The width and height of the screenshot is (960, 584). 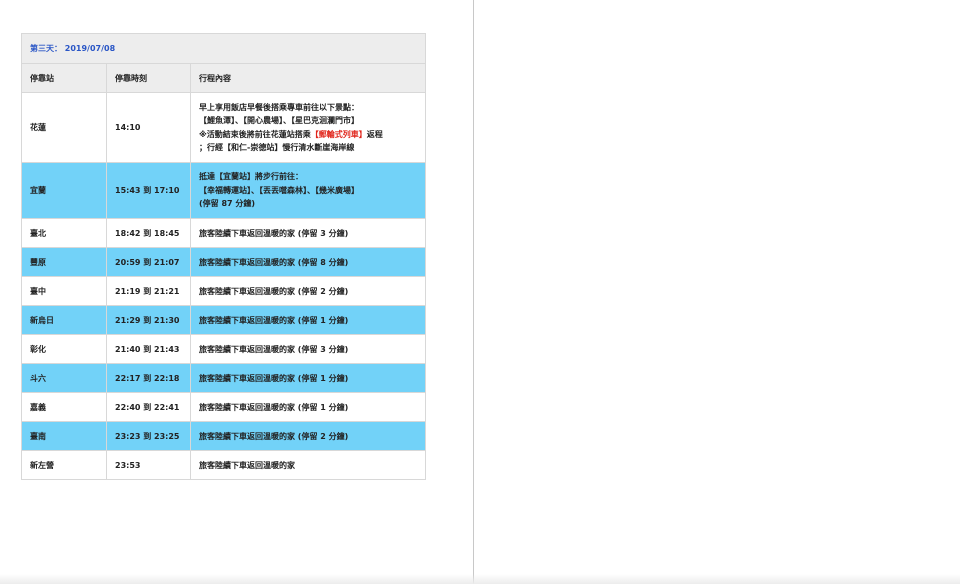 I want to click on time-cell: 18:42 到 18:45, so click(x=148, y=233).